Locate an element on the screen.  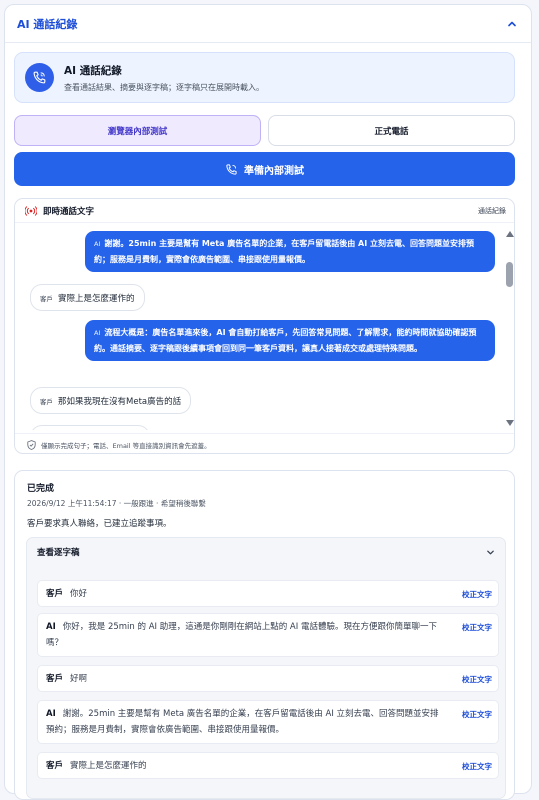
live-title: 即時通話文字 is located at coordinates (69, 211).